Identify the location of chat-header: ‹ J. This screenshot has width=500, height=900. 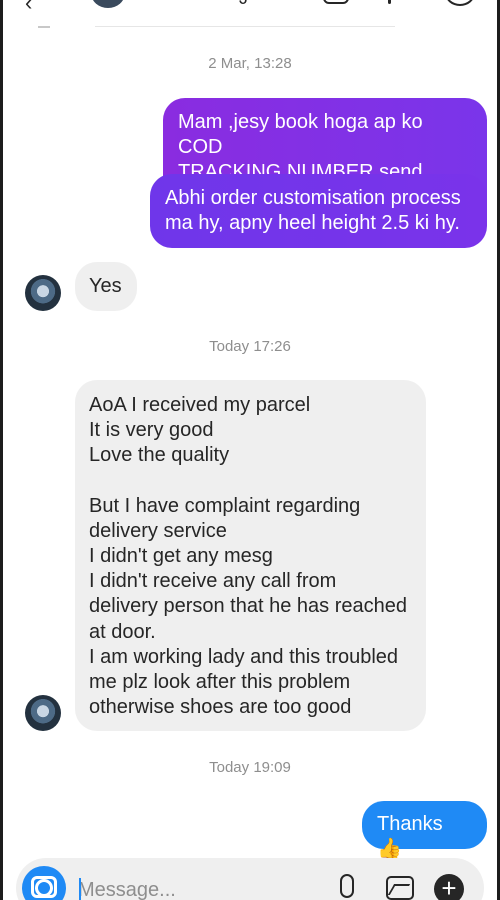
(250, 8).